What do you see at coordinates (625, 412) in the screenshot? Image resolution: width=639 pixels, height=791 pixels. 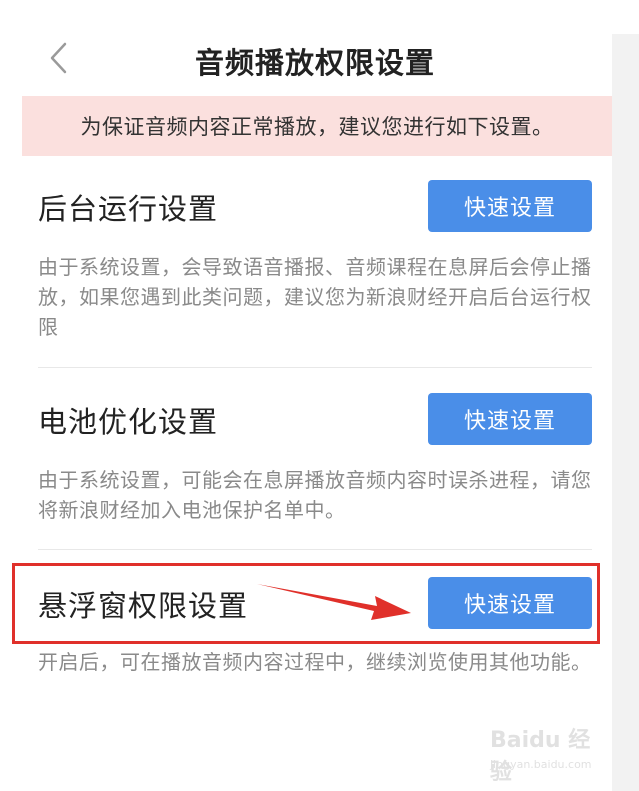 I see `side-scroll-strip` at bounding box center [625, 412].